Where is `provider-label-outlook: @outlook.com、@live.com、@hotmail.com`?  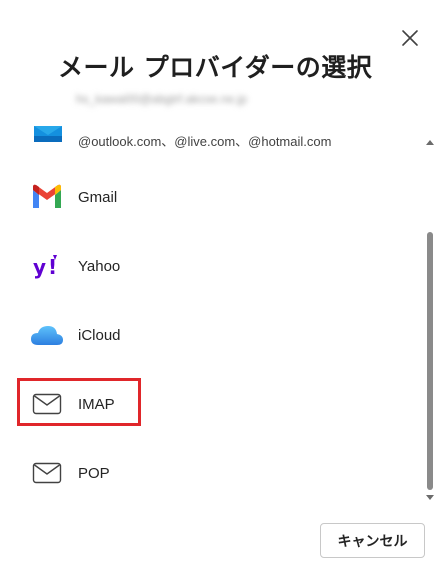 provider-label-outlook: @outlook.com、@live.com、@hotmail.com is located at coordinates (205, 141).